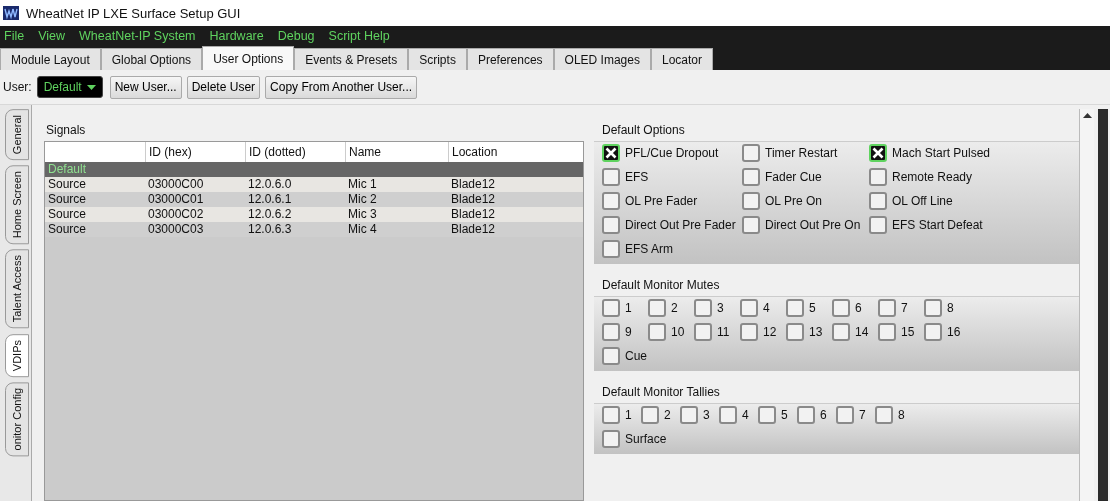  I want to click on user-label: User:, so click(17, 87).